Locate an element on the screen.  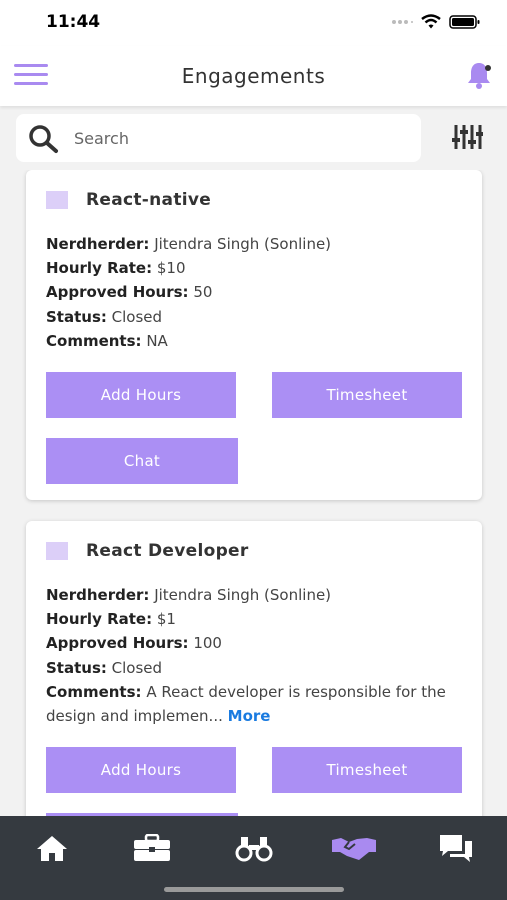
card-title: React Developer is located at coordinates (167, 551).